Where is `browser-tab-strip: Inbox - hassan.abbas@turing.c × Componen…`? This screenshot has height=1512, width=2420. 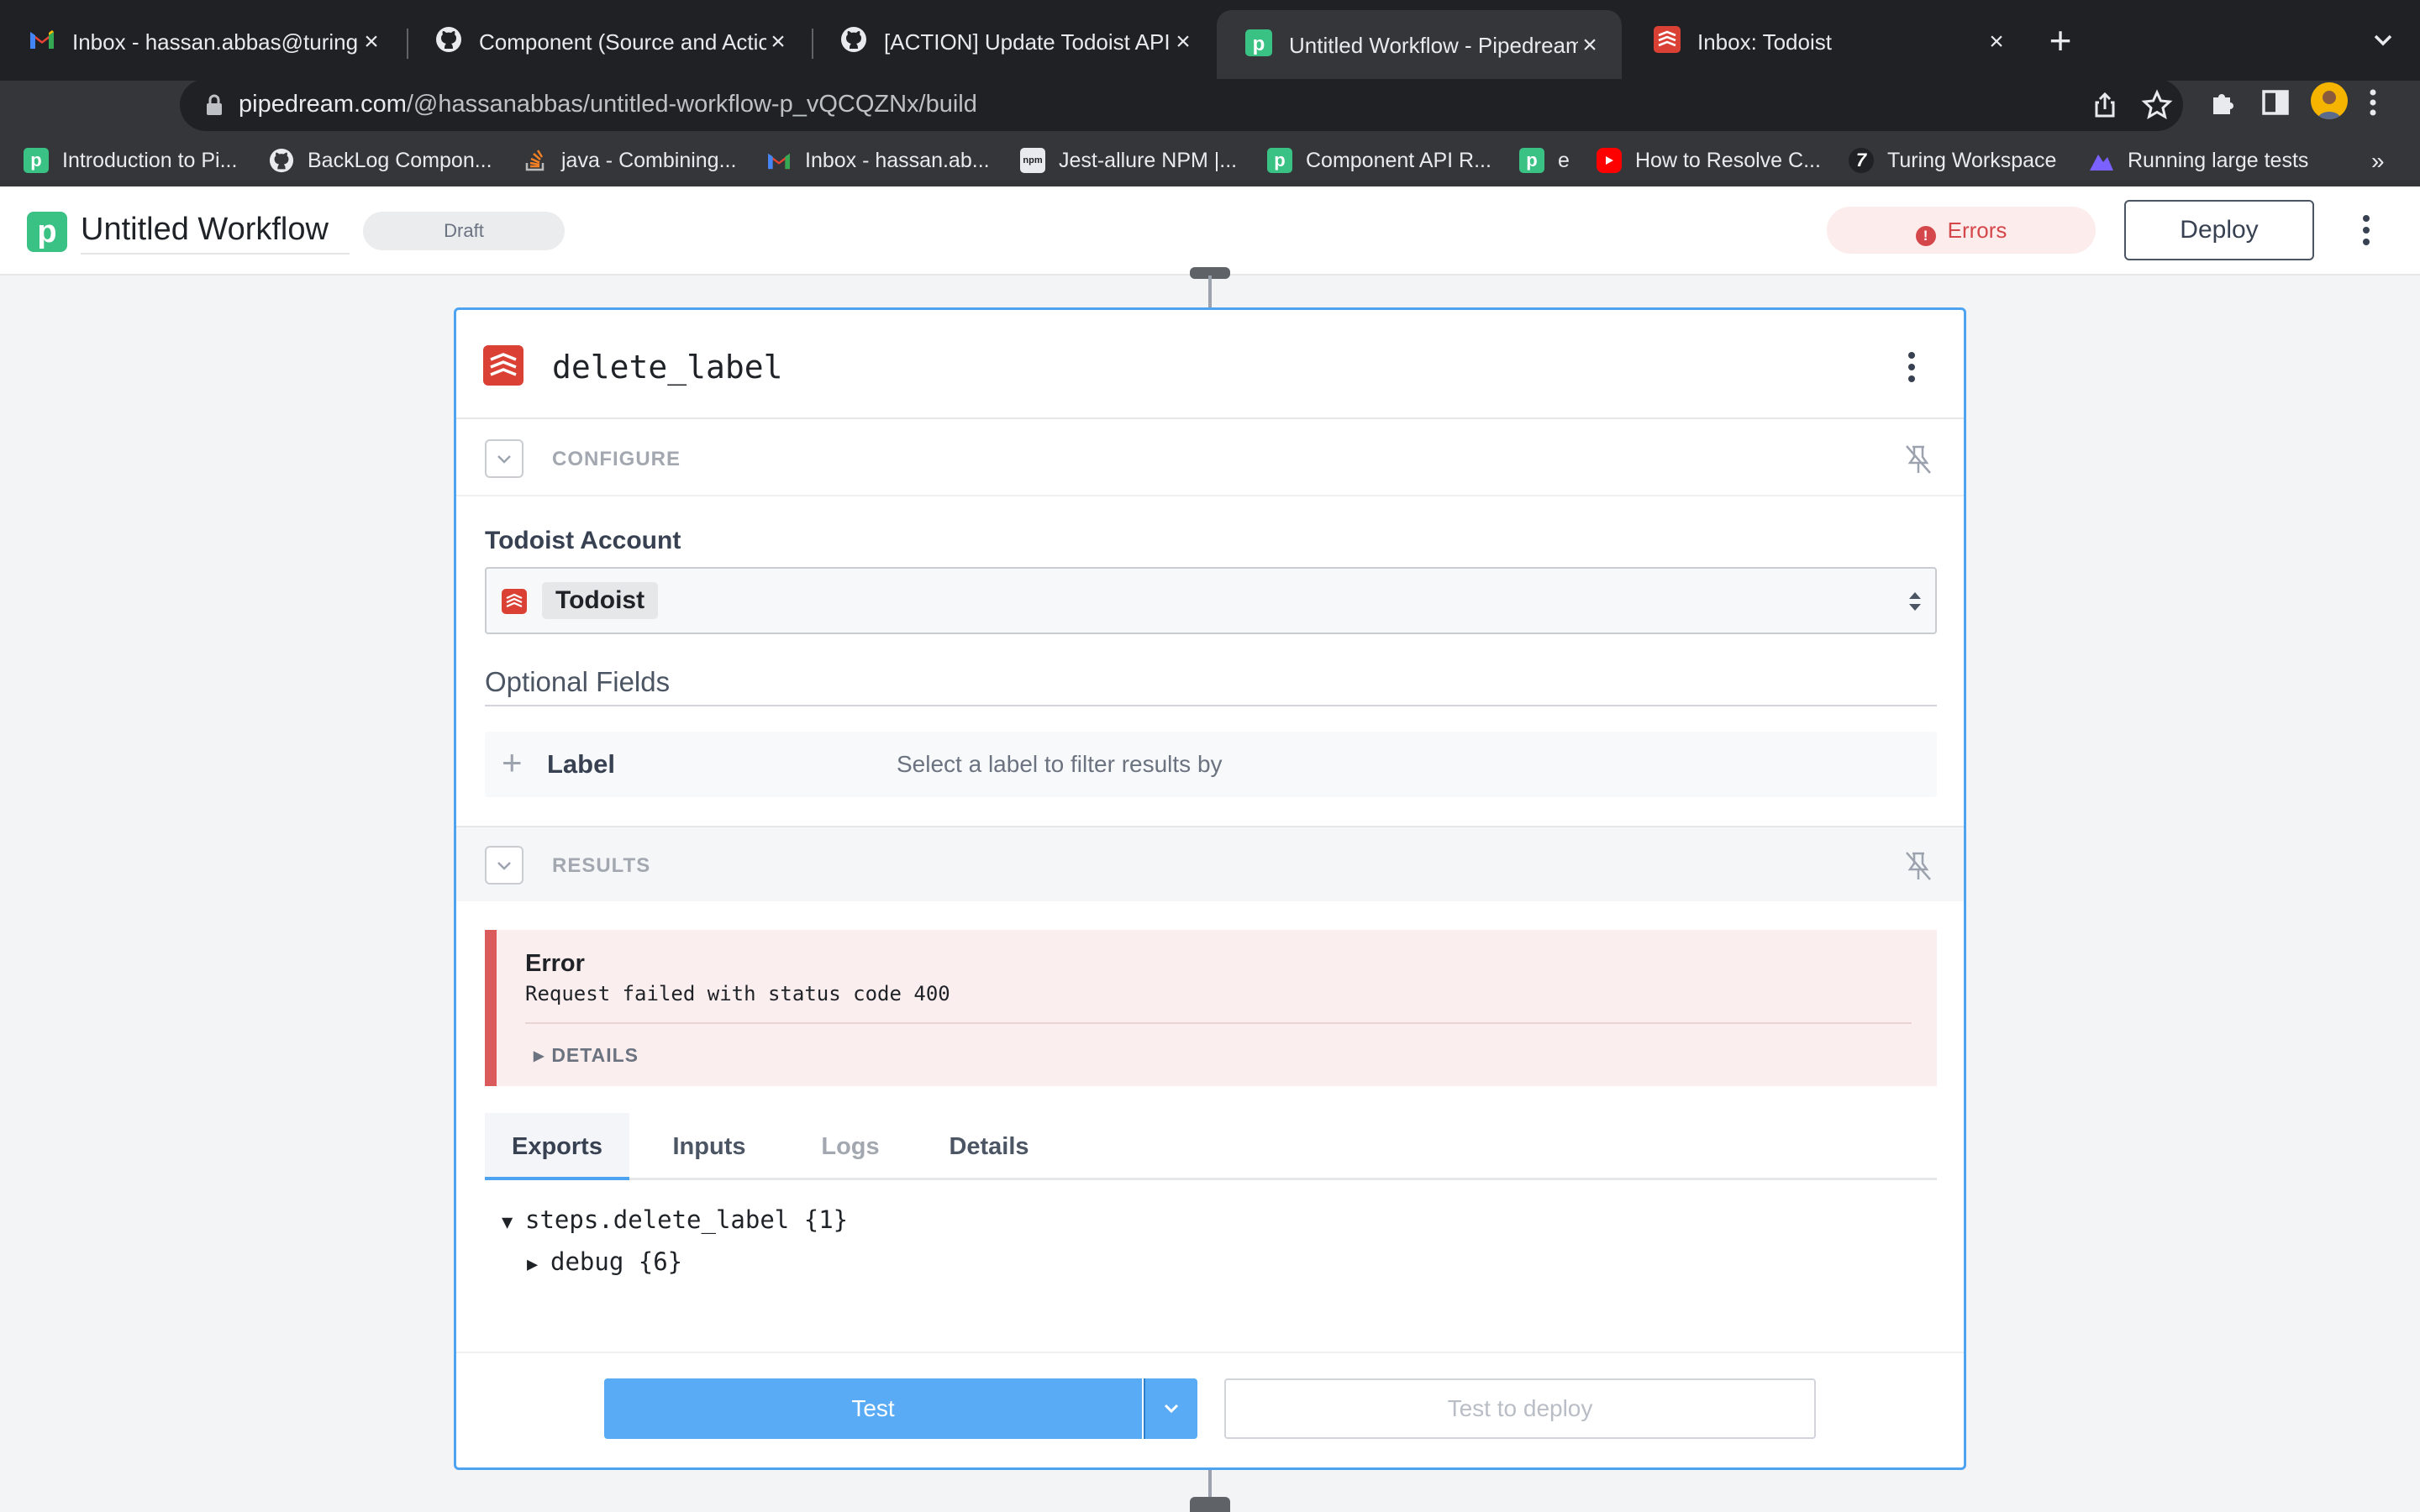 browser-tab-strip: Inbox - hassan.abbas@turing.c × Componen… is located at coordinates (1210, 40).